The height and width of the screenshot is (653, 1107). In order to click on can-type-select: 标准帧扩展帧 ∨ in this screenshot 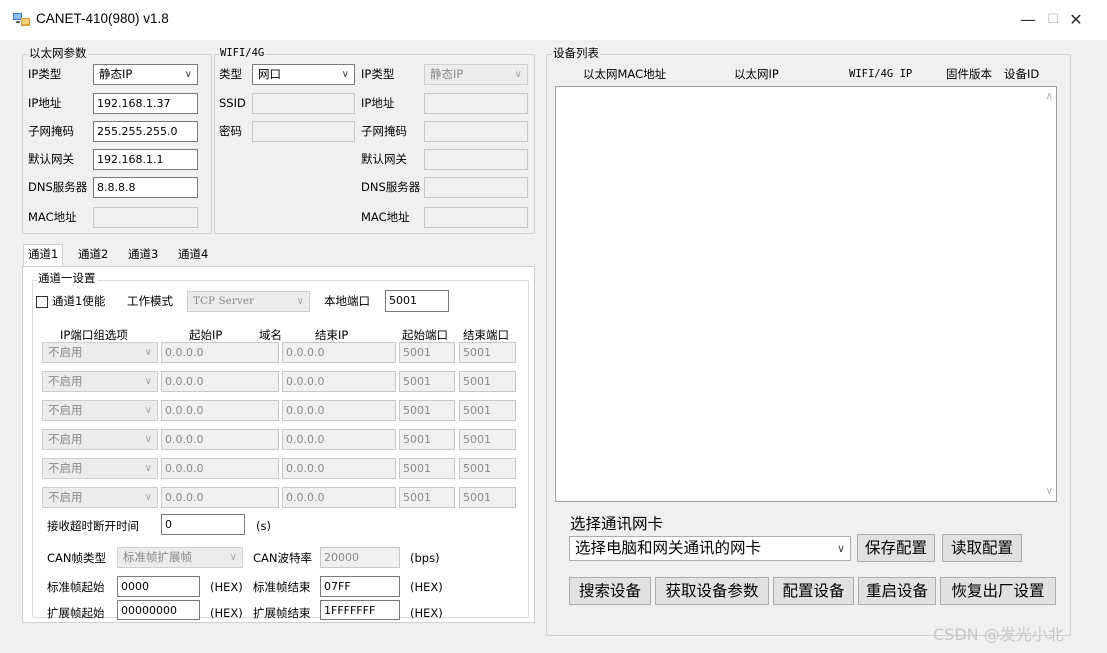, I will do `click(180, 557)`.